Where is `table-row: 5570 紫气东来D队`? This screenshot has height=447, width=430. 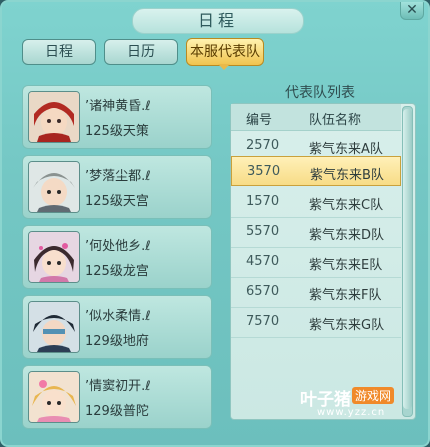
table-row: 5570 紫气东来D队 is located at coordinates (316, 232).